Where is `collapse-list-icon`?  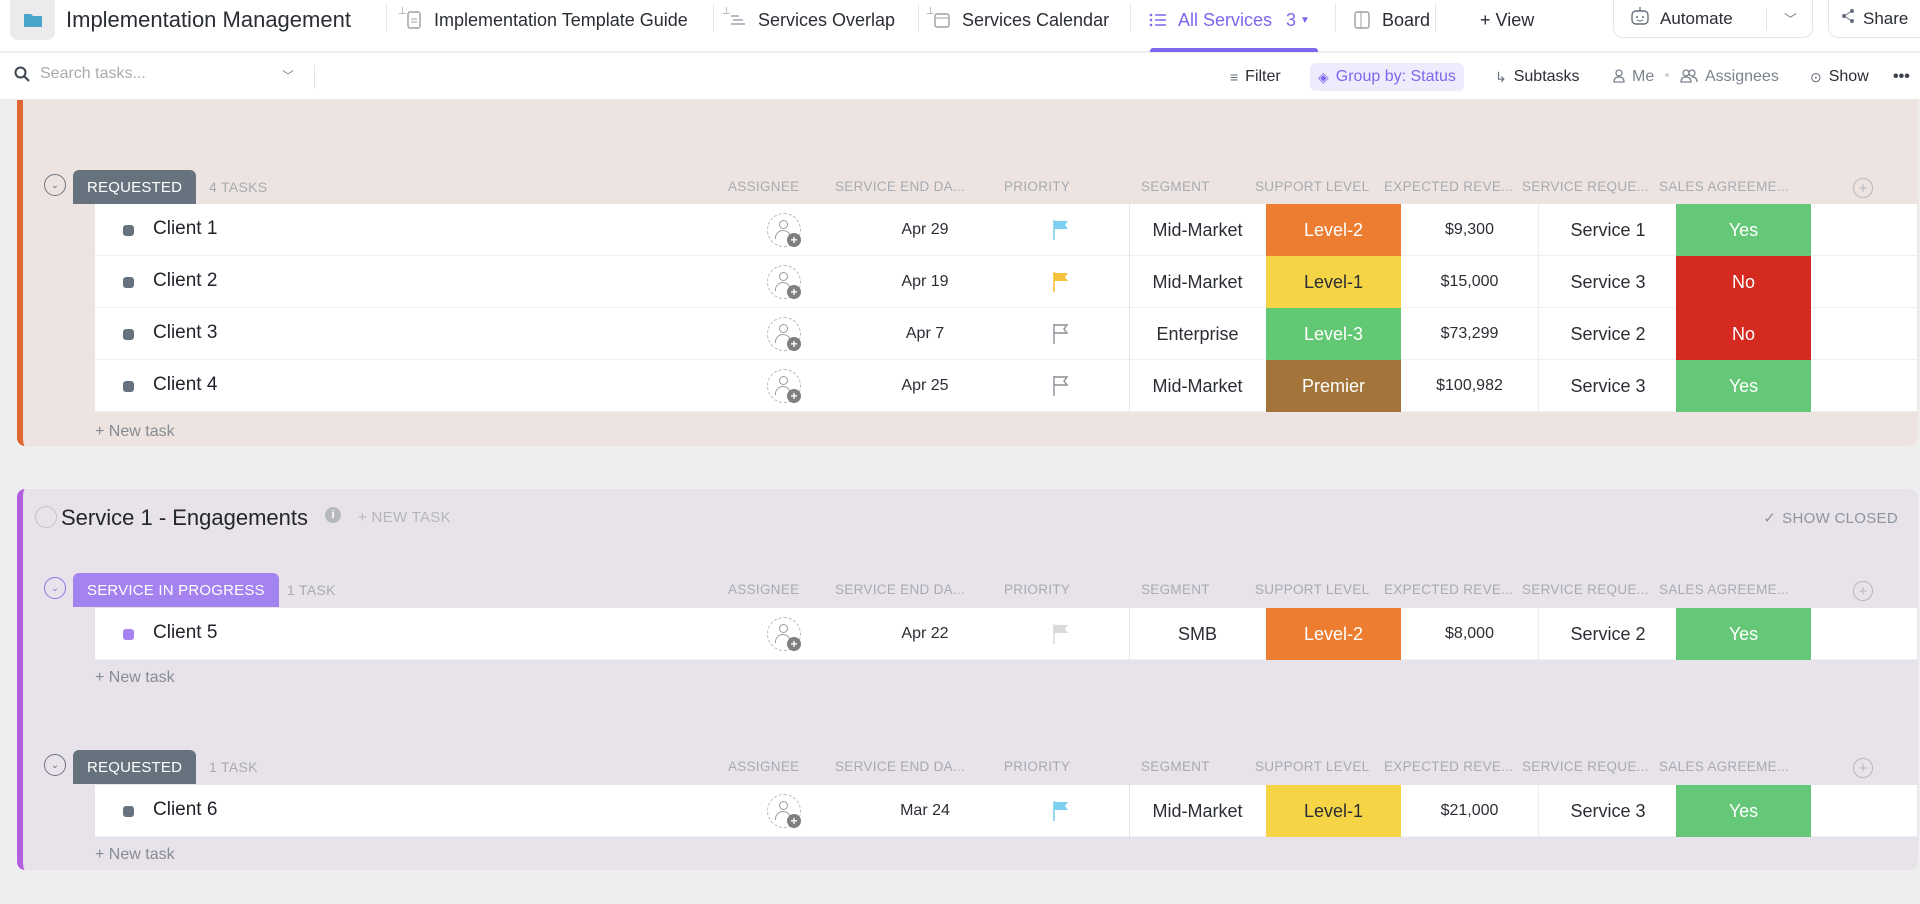
collapse-list-icon is located at coordinates (46, 517).